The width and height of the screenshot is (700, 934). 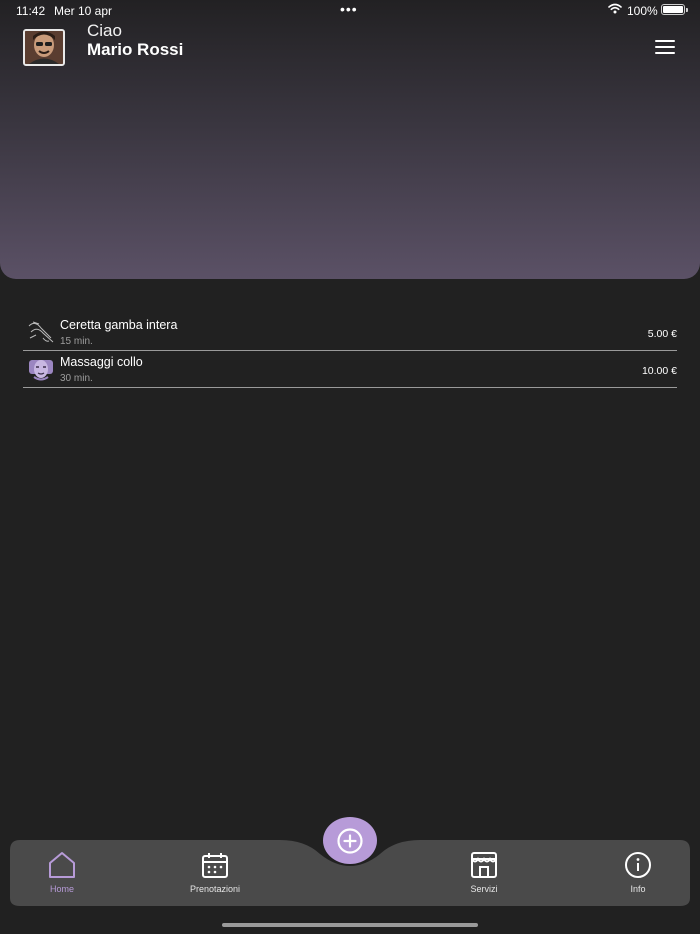 What do you see at coordinates (615, 10) in the screenshot?
I see `wifi-icon` at bounding box center [615, 10].